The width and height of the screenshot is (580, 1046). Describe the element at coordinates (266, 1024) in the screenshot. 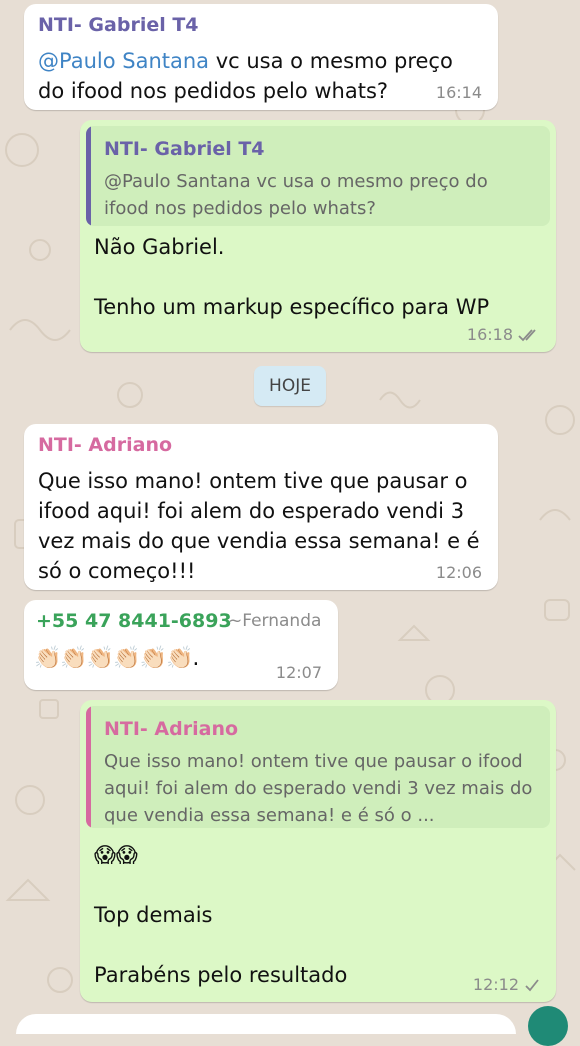

I see `message-input-bar-edge` at that location.